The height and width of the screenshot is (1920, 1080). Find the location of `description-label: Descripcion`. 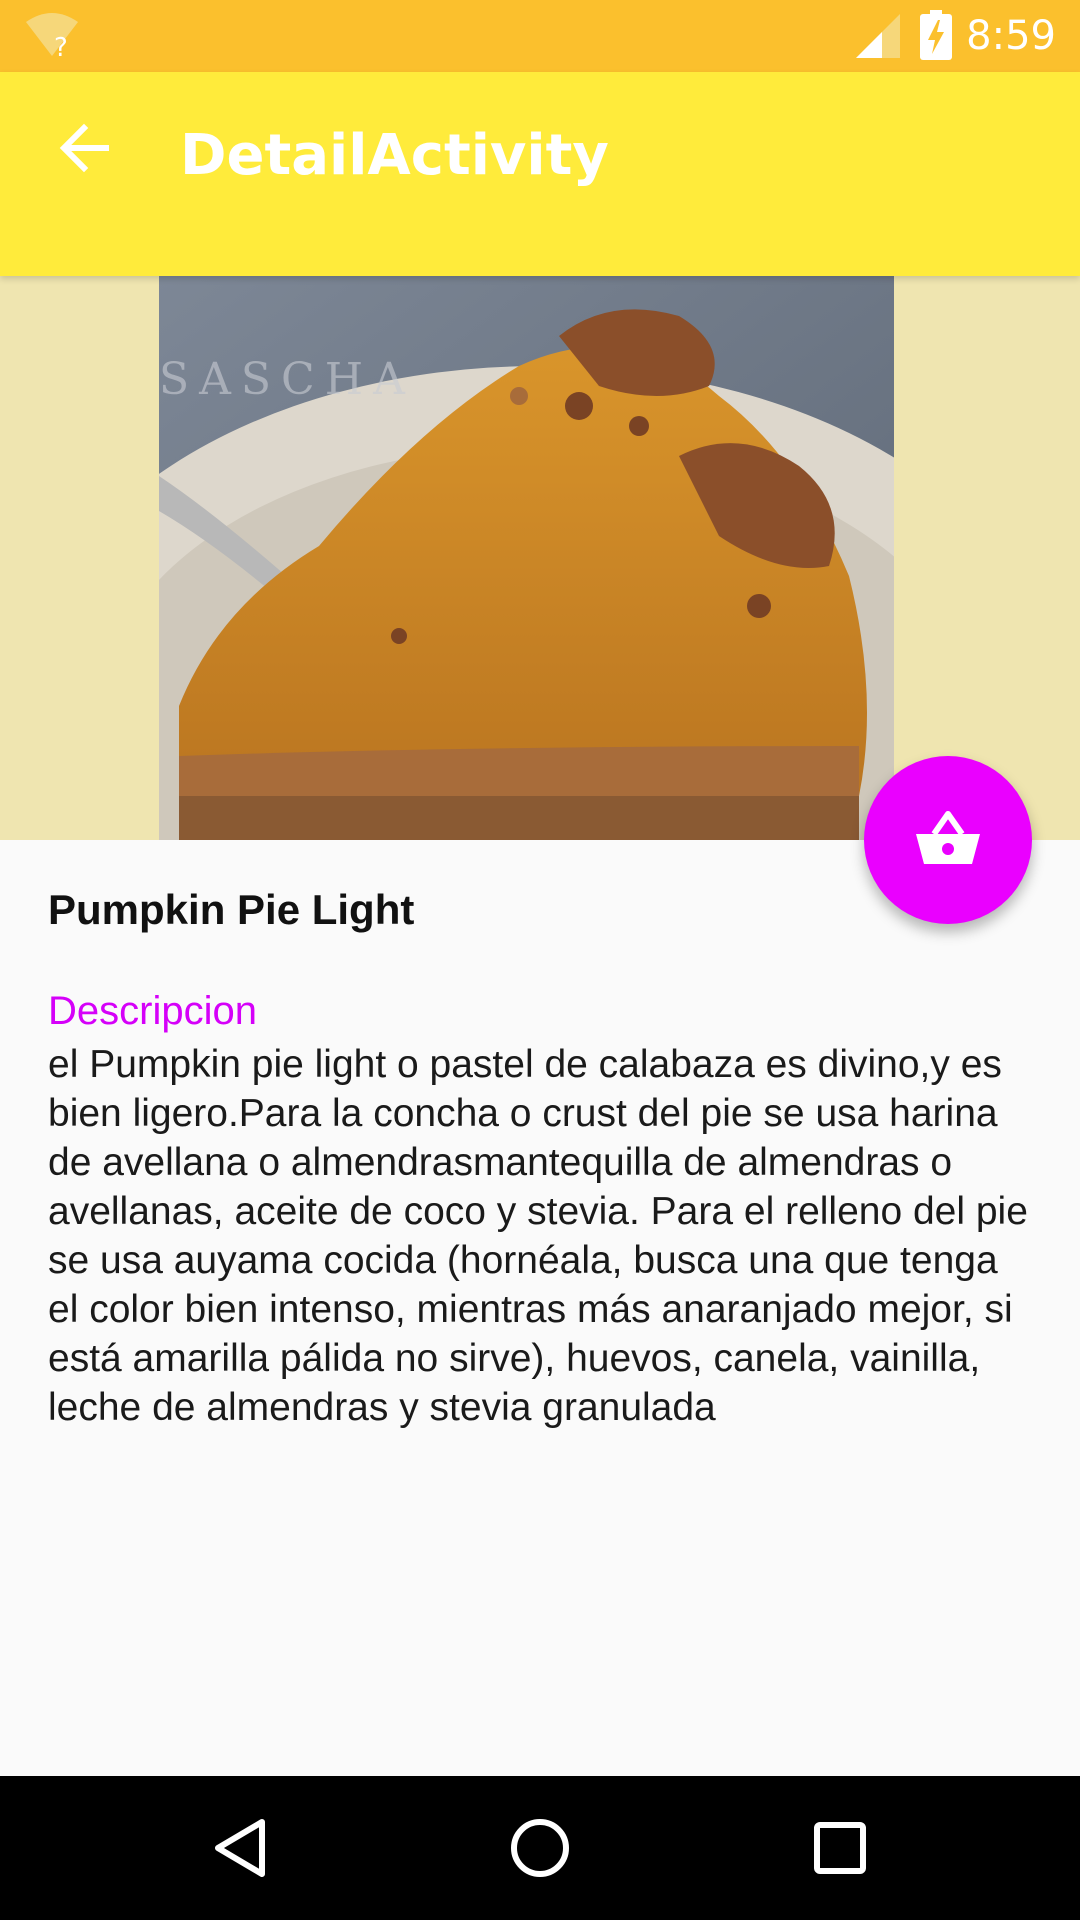

description-label: Descripcion is located at coordinates (152, 1011).